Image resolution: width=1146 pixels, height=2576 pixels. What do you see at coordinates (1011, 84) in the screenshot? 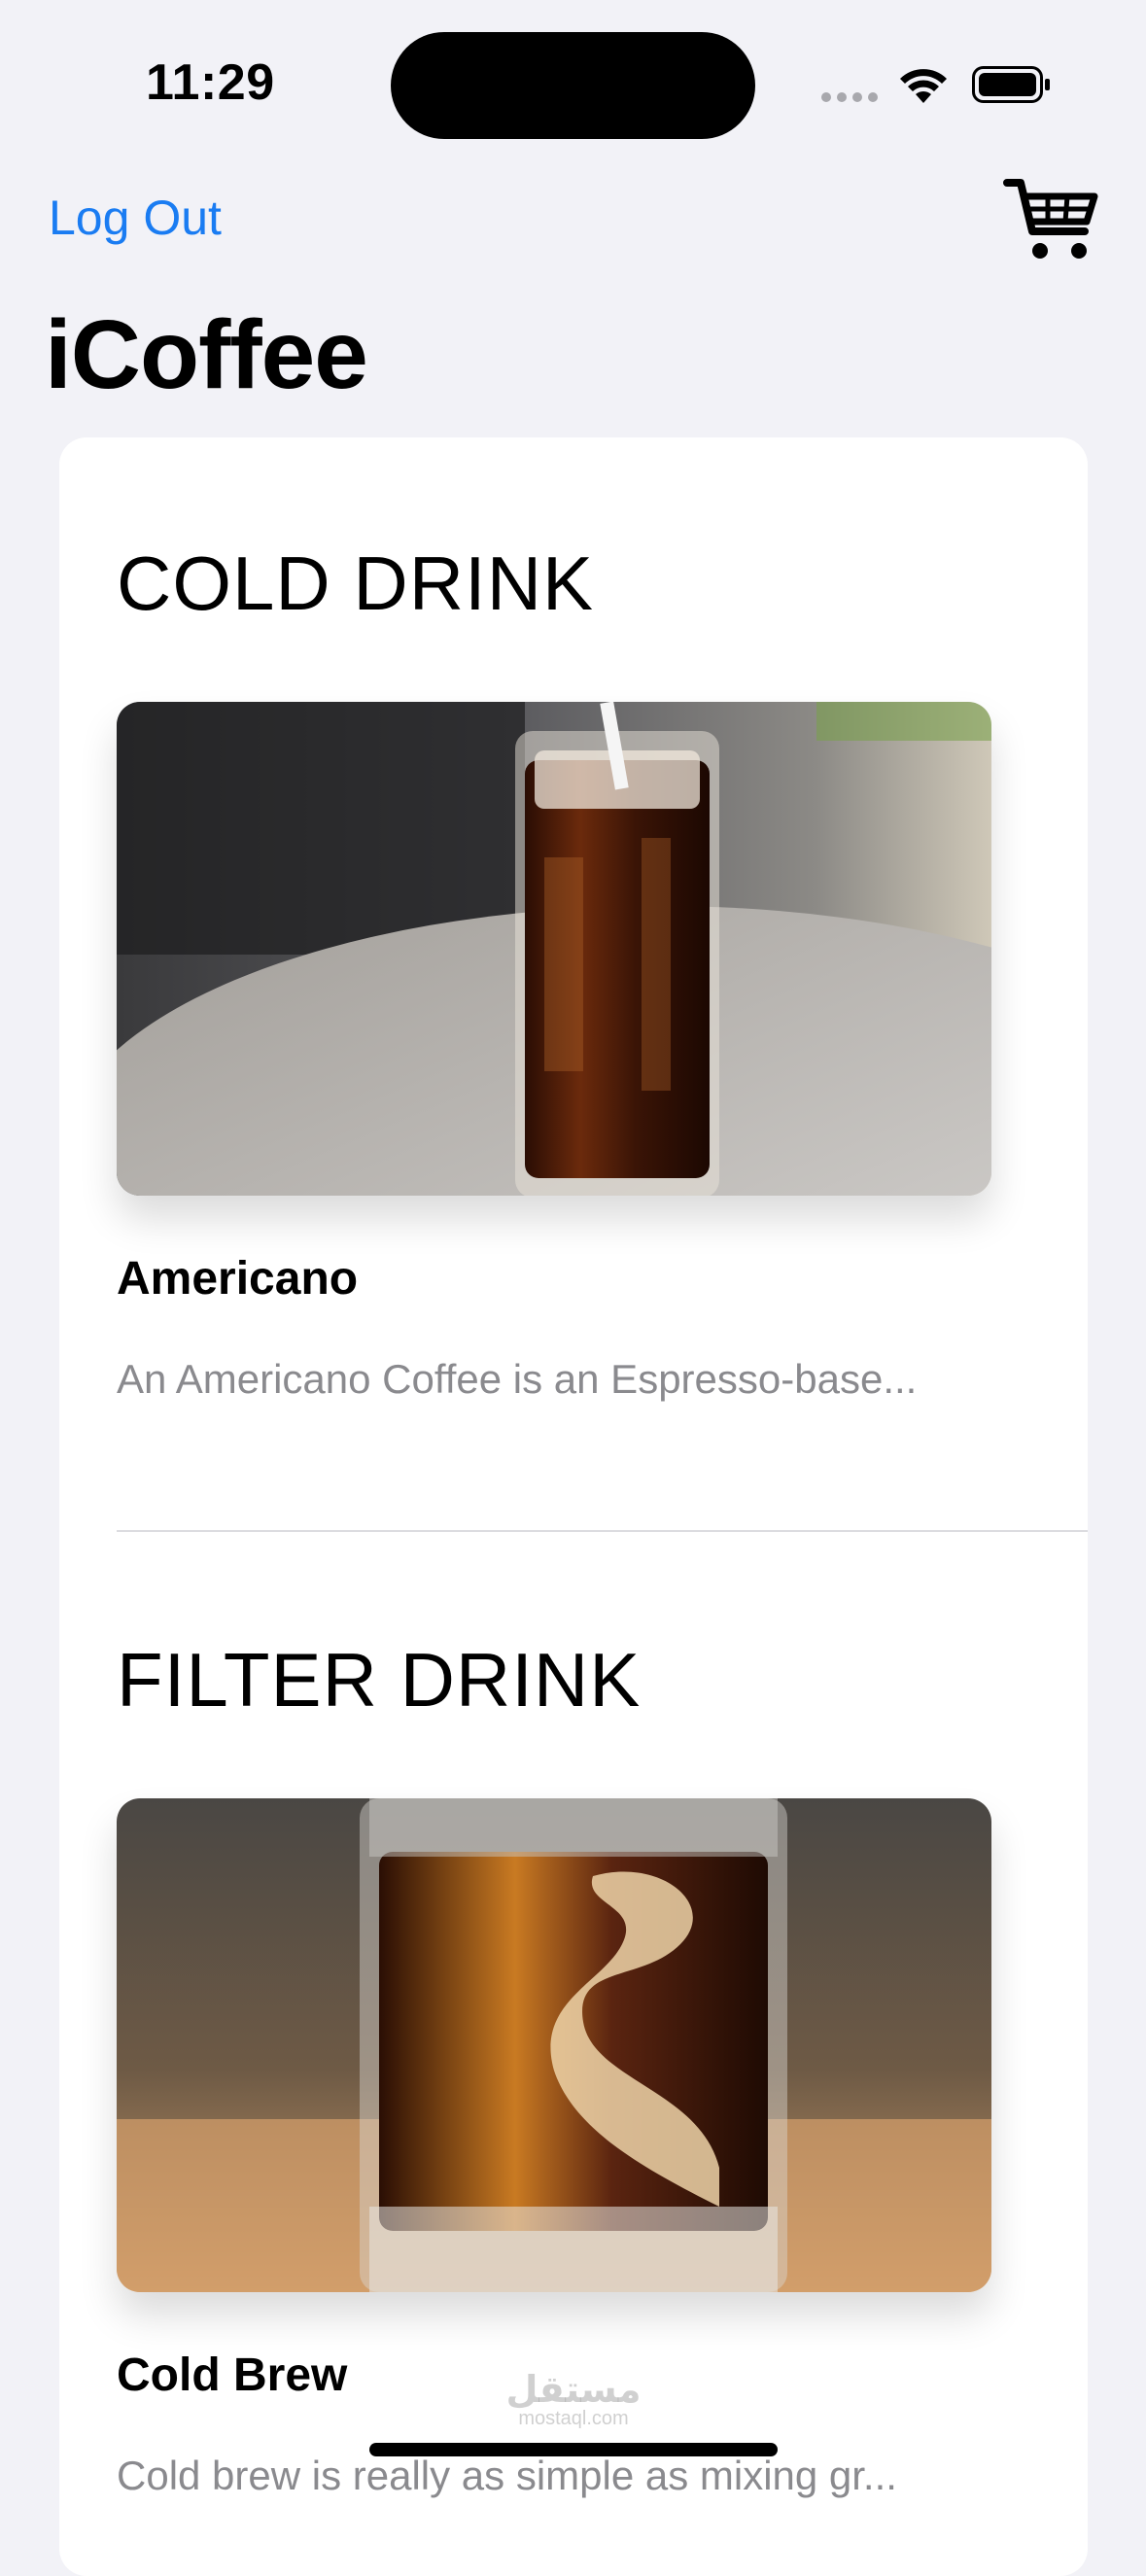
I see `battery-icon` at bounding box center [1011, 84].